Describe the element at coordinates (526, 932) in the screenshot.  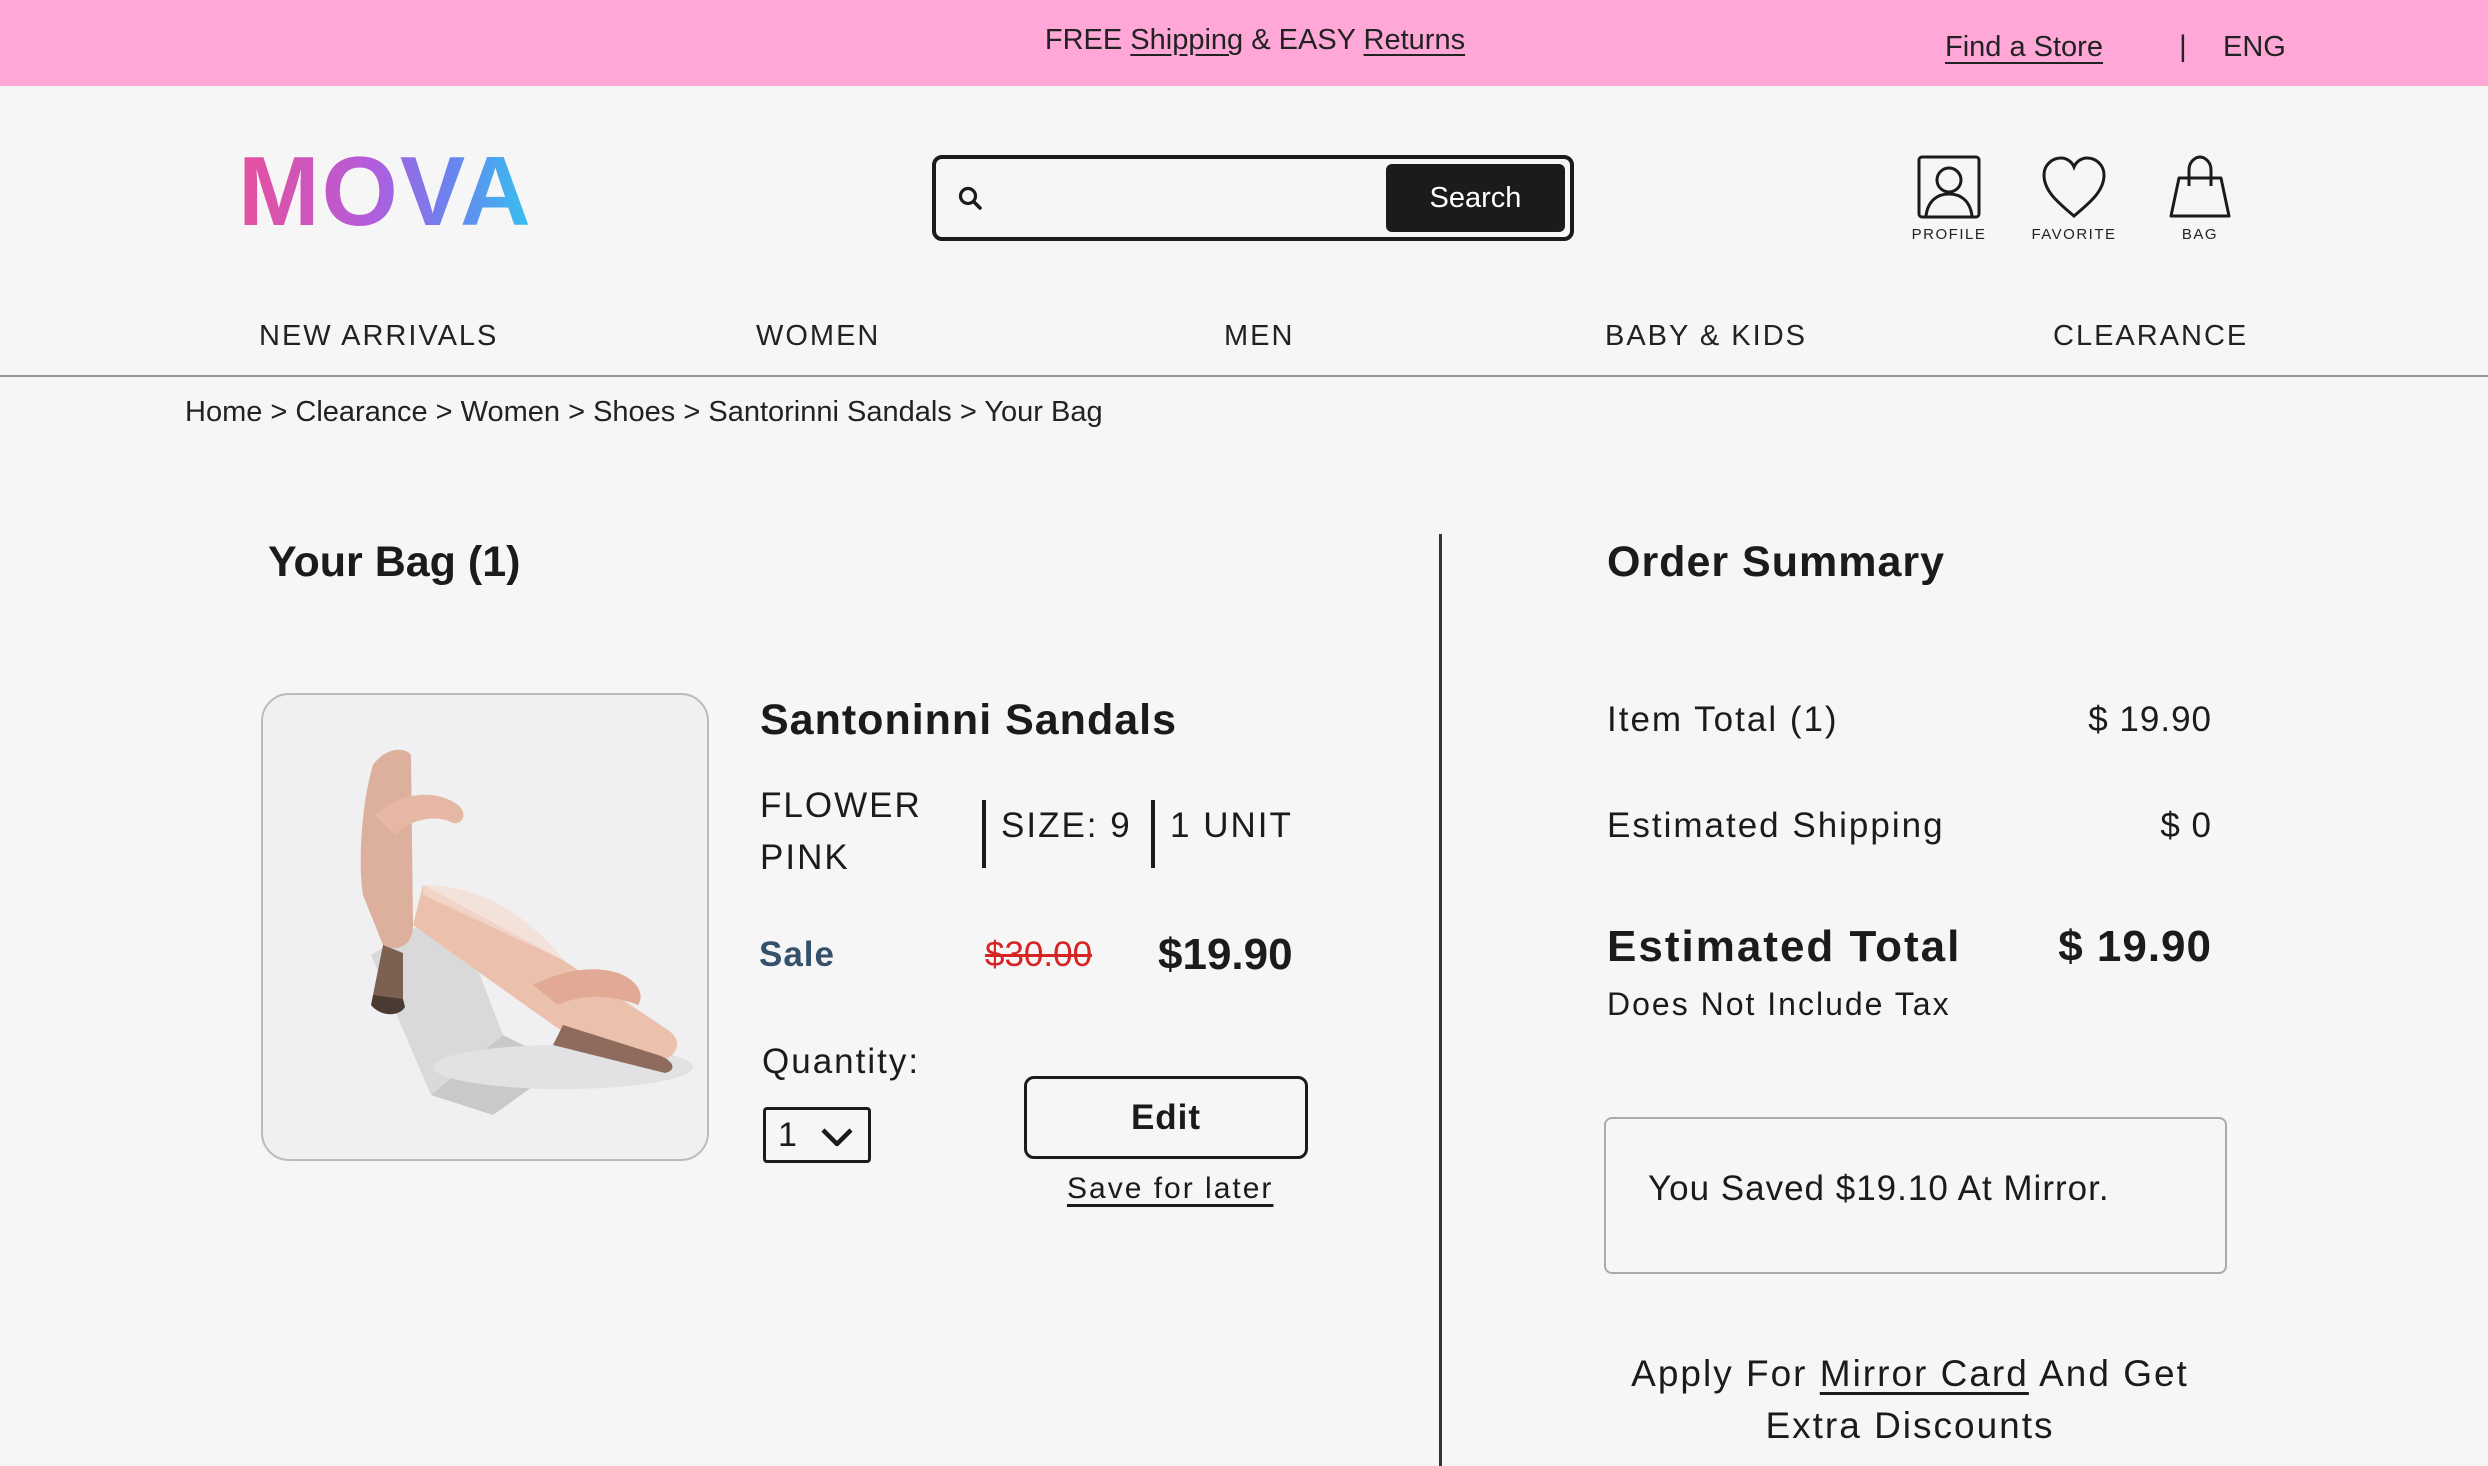
I see `sandal-image` at that location.